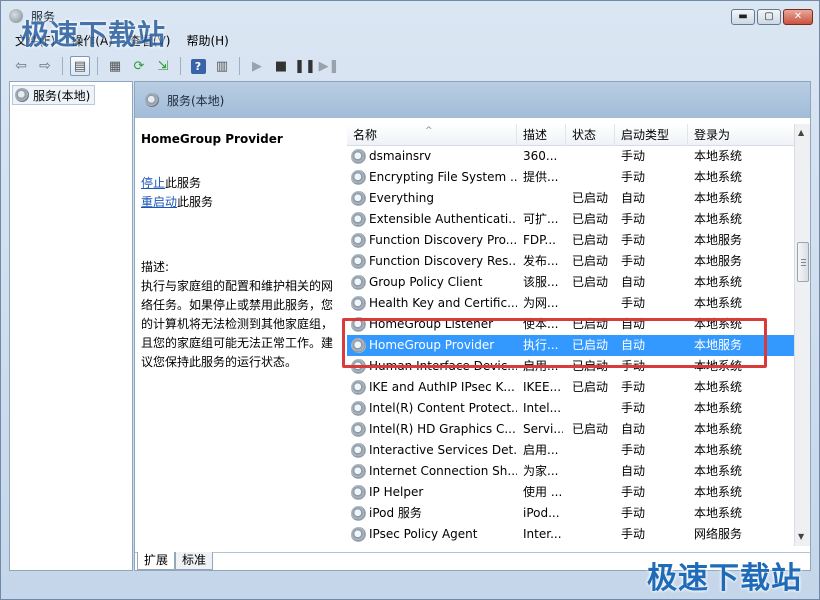 The width and height of the screenshot is (820, 600). Describe the element at coordinates (571, 198) in the screenshot. I see `service-row: Everything 已启动 自动 本地系统` at that location.